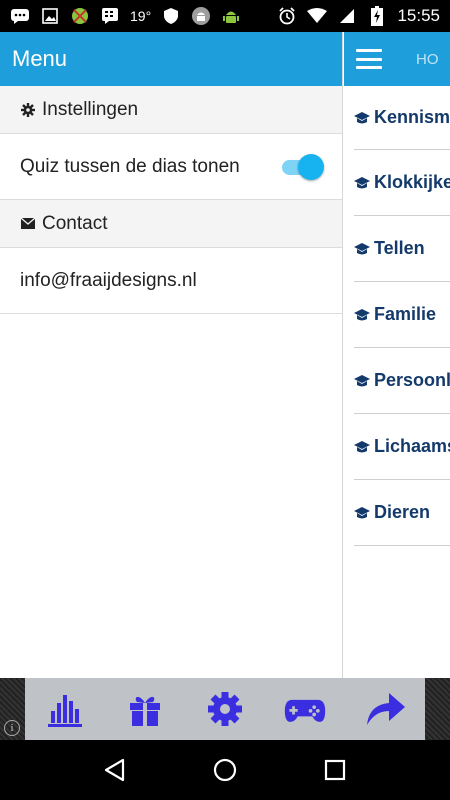 This screenshot has height=800, width=450. What do you see at coordinates (305, 709) in the screenshot?
I see `gamepad-icon` at bounding box center [305, 709].